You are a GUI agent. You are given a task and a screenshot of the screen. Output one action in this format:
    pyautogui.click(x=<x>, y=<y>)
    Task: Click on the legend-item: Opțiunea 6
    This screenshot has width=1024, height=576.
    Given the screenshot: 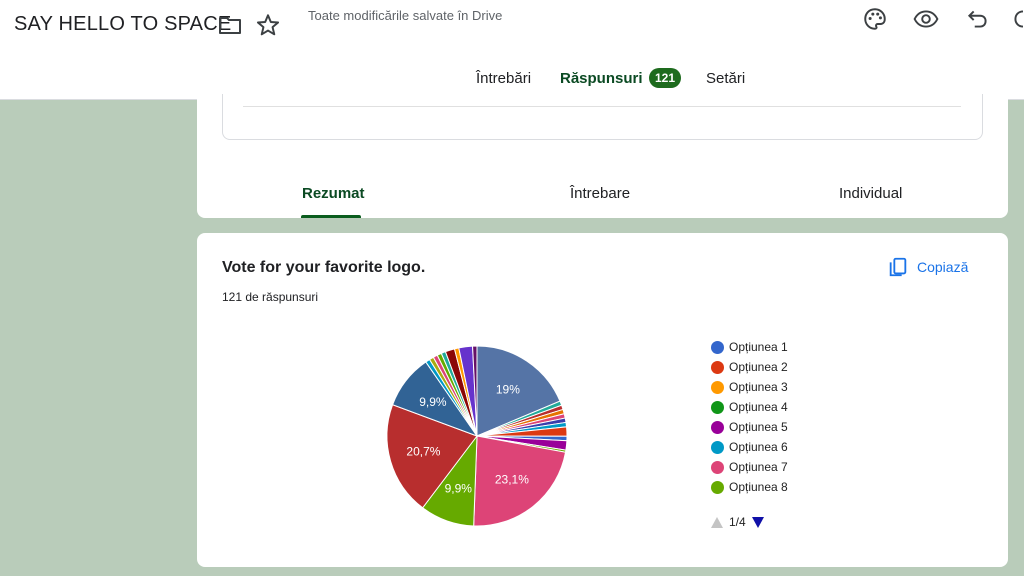 What is the action you would take?
    pyautogui.click(x=749, y=447)
    